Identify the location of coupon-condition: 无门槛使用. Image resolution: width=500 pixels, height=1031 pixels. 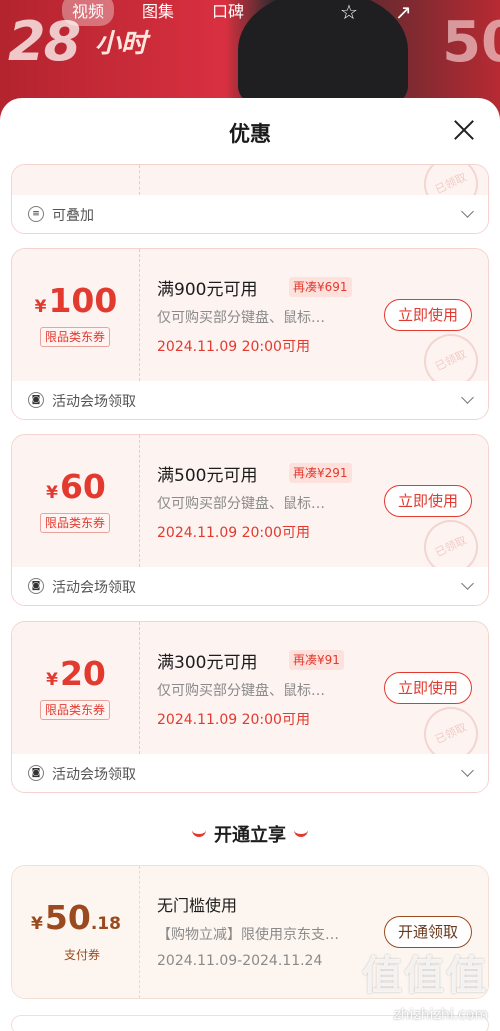
(197, 905).